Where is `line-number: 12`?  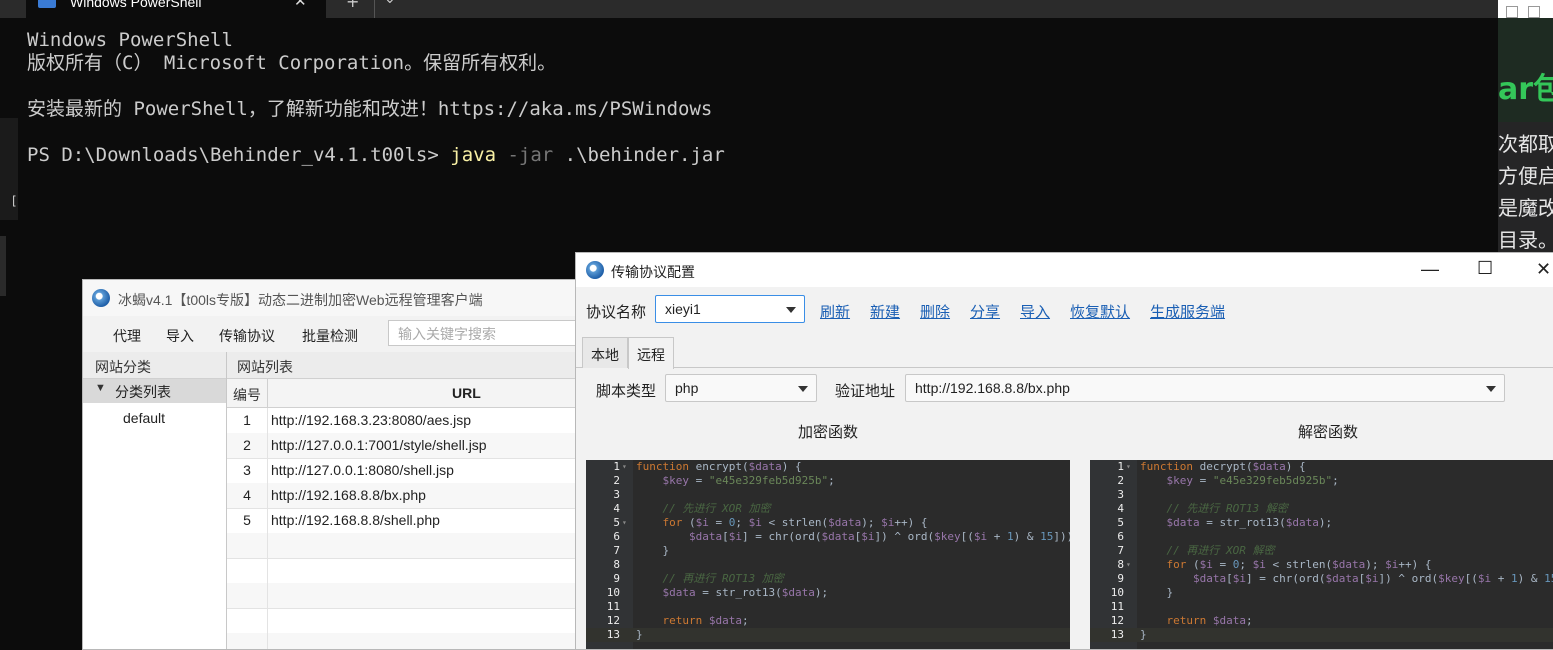
line-number: 12 is located at coordinates (613, 620).